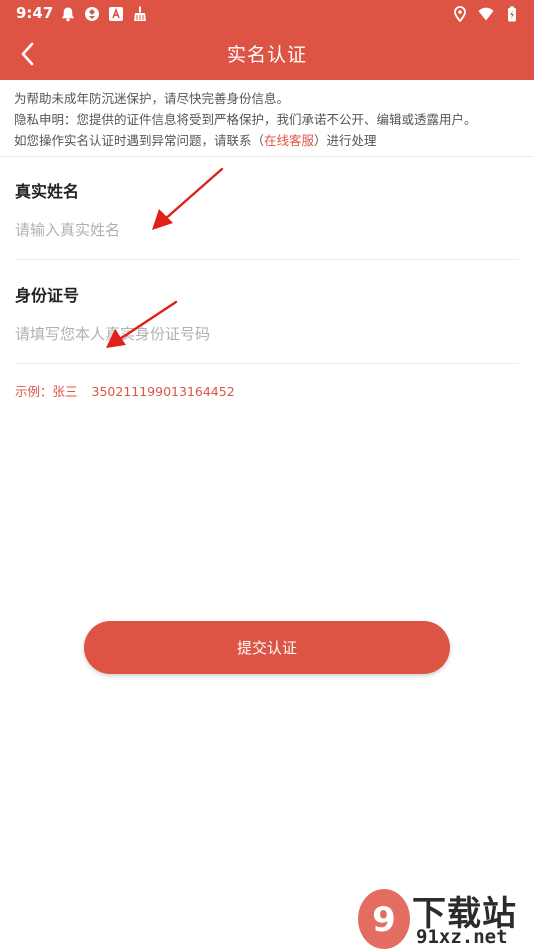 The width and height of the screenshot is (534, 952). I want to click on id-number-divider, so click(267, 363).